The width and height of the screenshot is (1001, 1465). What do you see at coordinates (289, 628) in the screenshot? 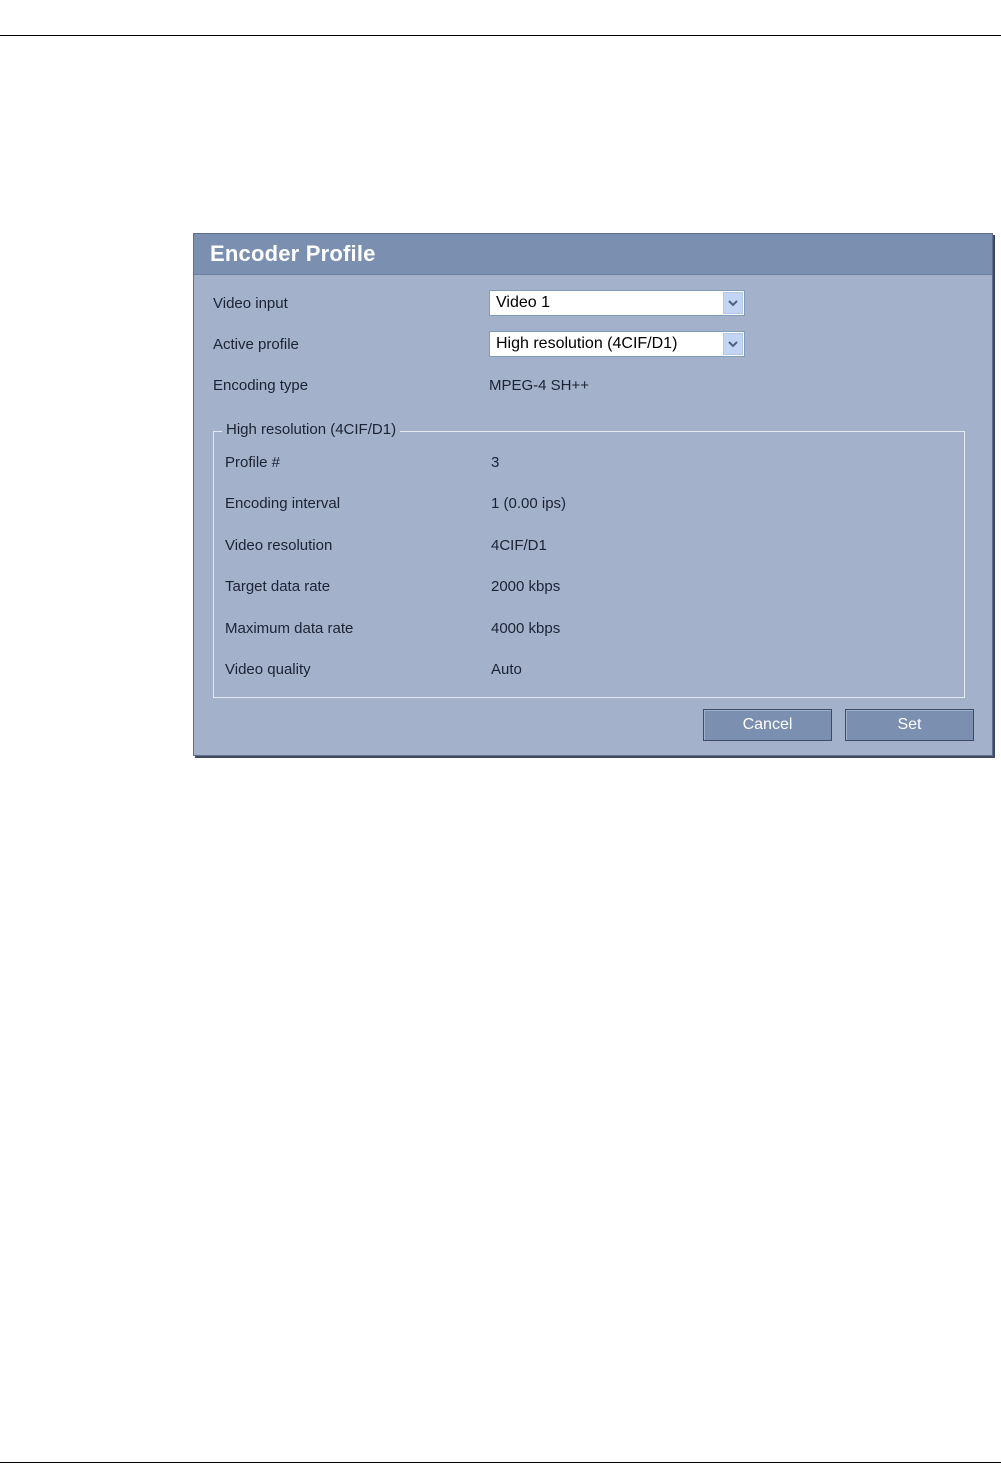
I see `maximum-data-rate-label: Maximum data rate` at bounding box center [289, 628].